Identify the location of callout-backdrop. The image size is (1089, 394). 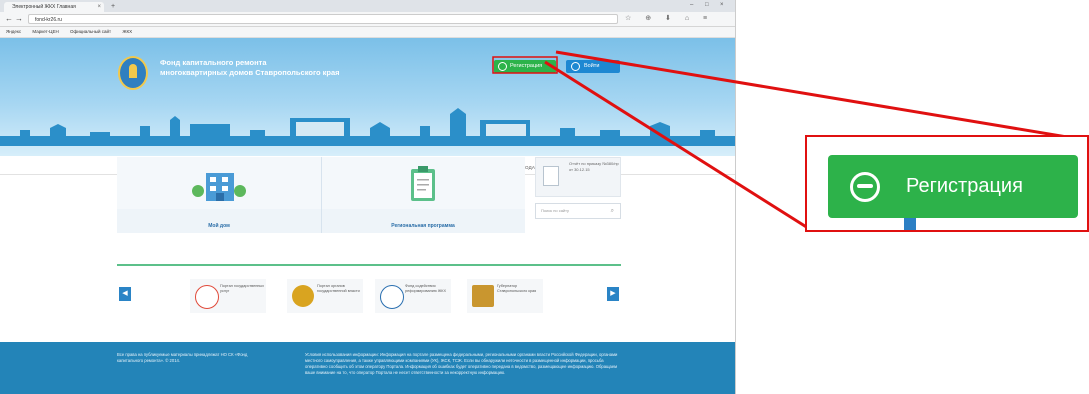
(910, 224).